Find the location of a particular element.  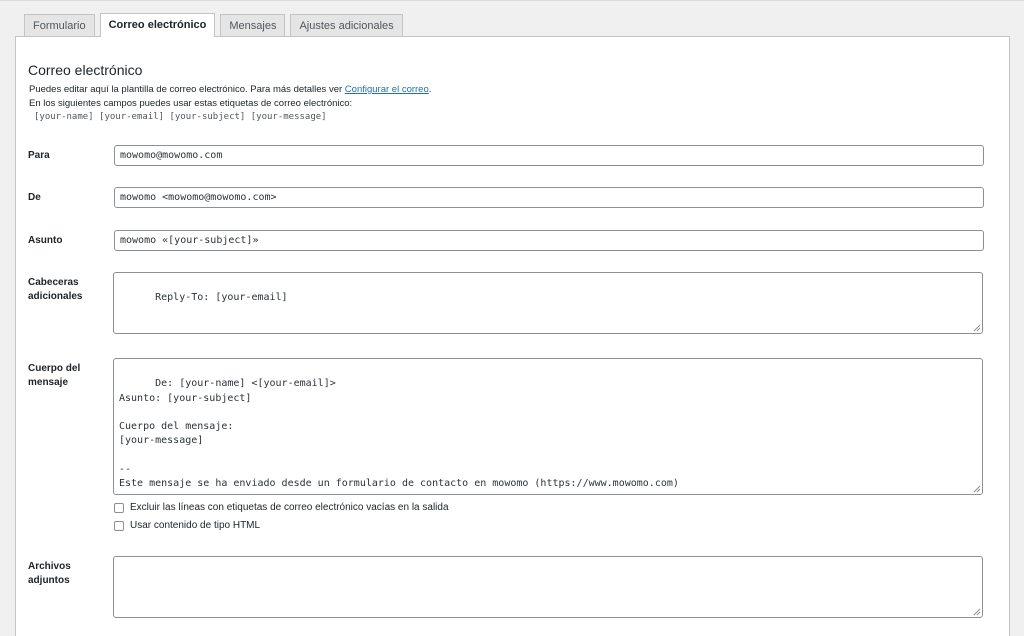

use-html-label: Usar contenido de tipo HTML is located at coordinates (195, 525).